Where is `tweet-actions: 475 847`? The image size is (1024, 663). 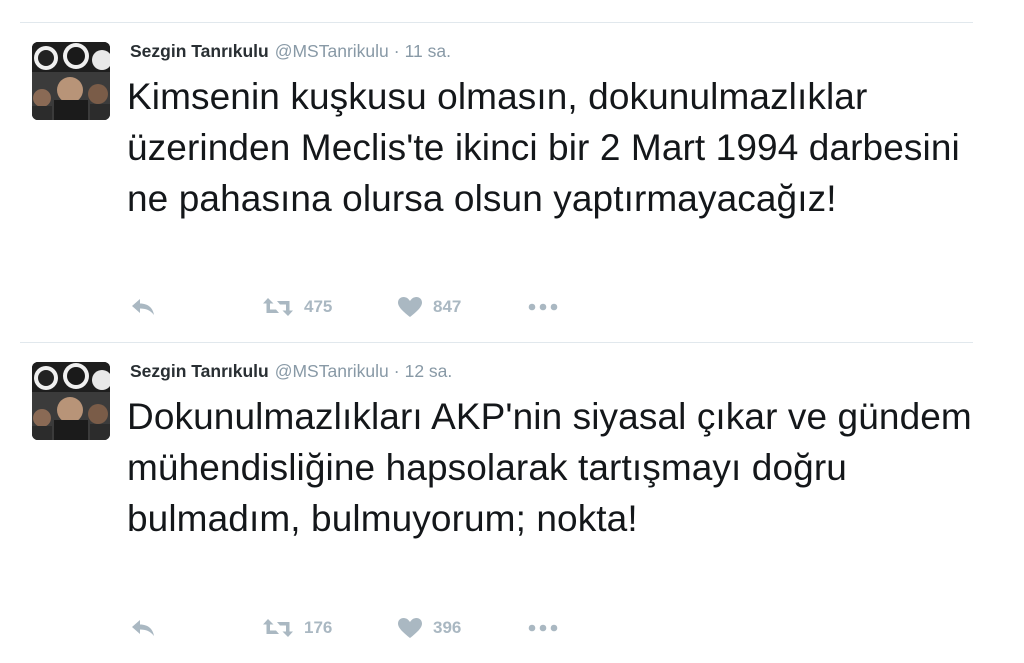
tweet-actions: 475 847 is located at coordinates (360, 307).